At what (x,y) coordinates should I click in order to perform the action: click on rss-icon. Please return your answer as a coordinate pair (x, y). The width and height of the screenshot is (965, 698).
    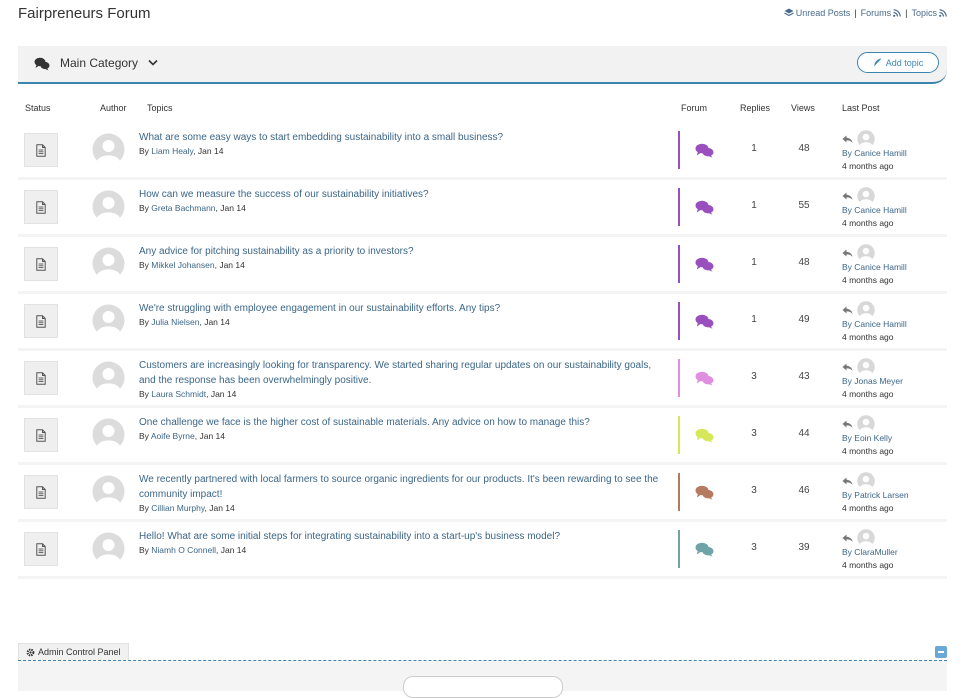
    Looking at the image, I should click on (897, 13).